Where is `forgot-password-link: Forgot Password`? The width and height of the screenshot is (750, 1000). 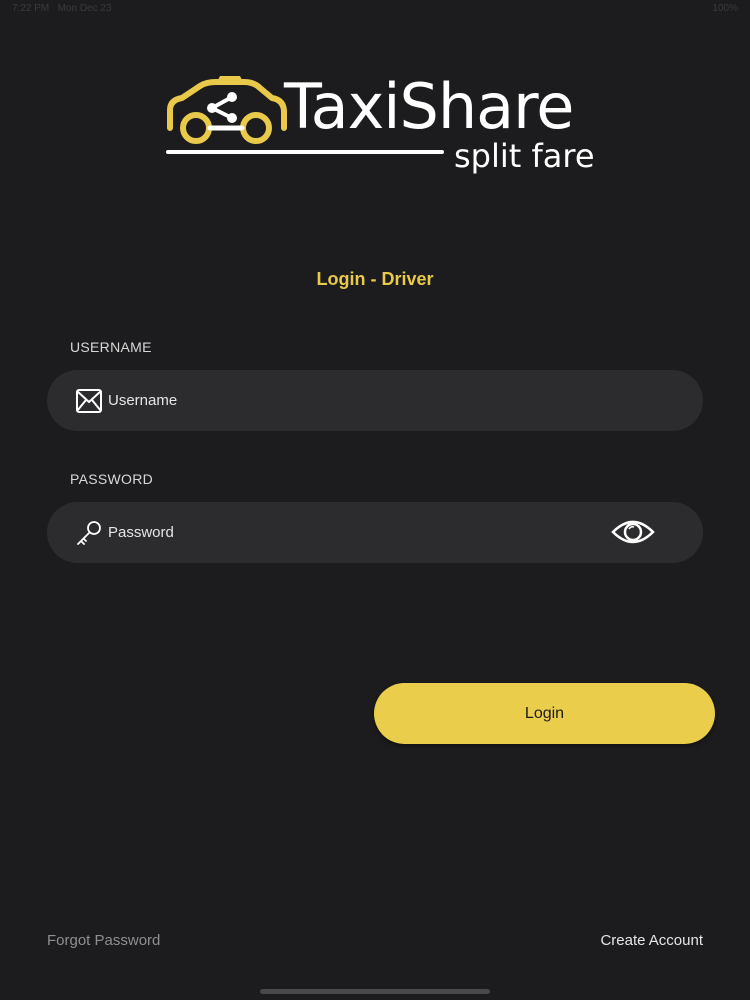 forgot-password-link: Forgot Password is located at coordinates (103, 940).